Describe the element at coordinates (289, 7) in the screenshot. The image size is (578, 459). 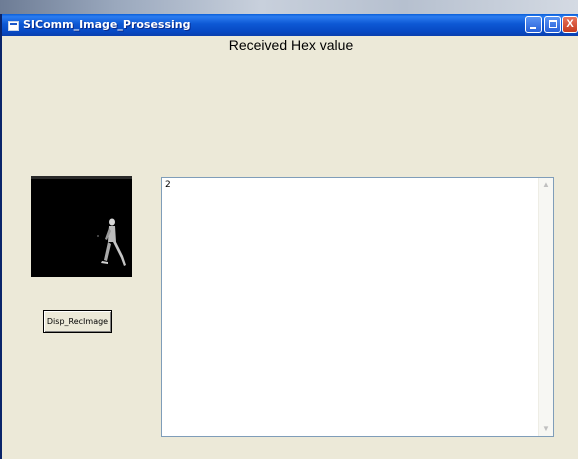
I see `desktop-background-strip` at that location.